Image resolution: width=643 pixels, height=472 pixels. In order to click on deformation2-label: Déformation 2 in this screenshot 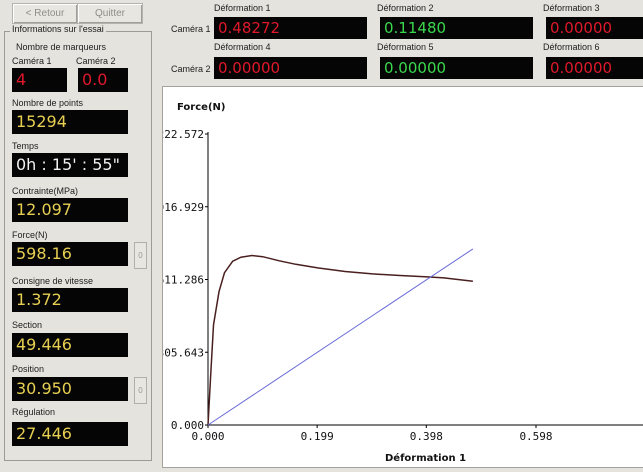, I will do `click(405, 8)`.